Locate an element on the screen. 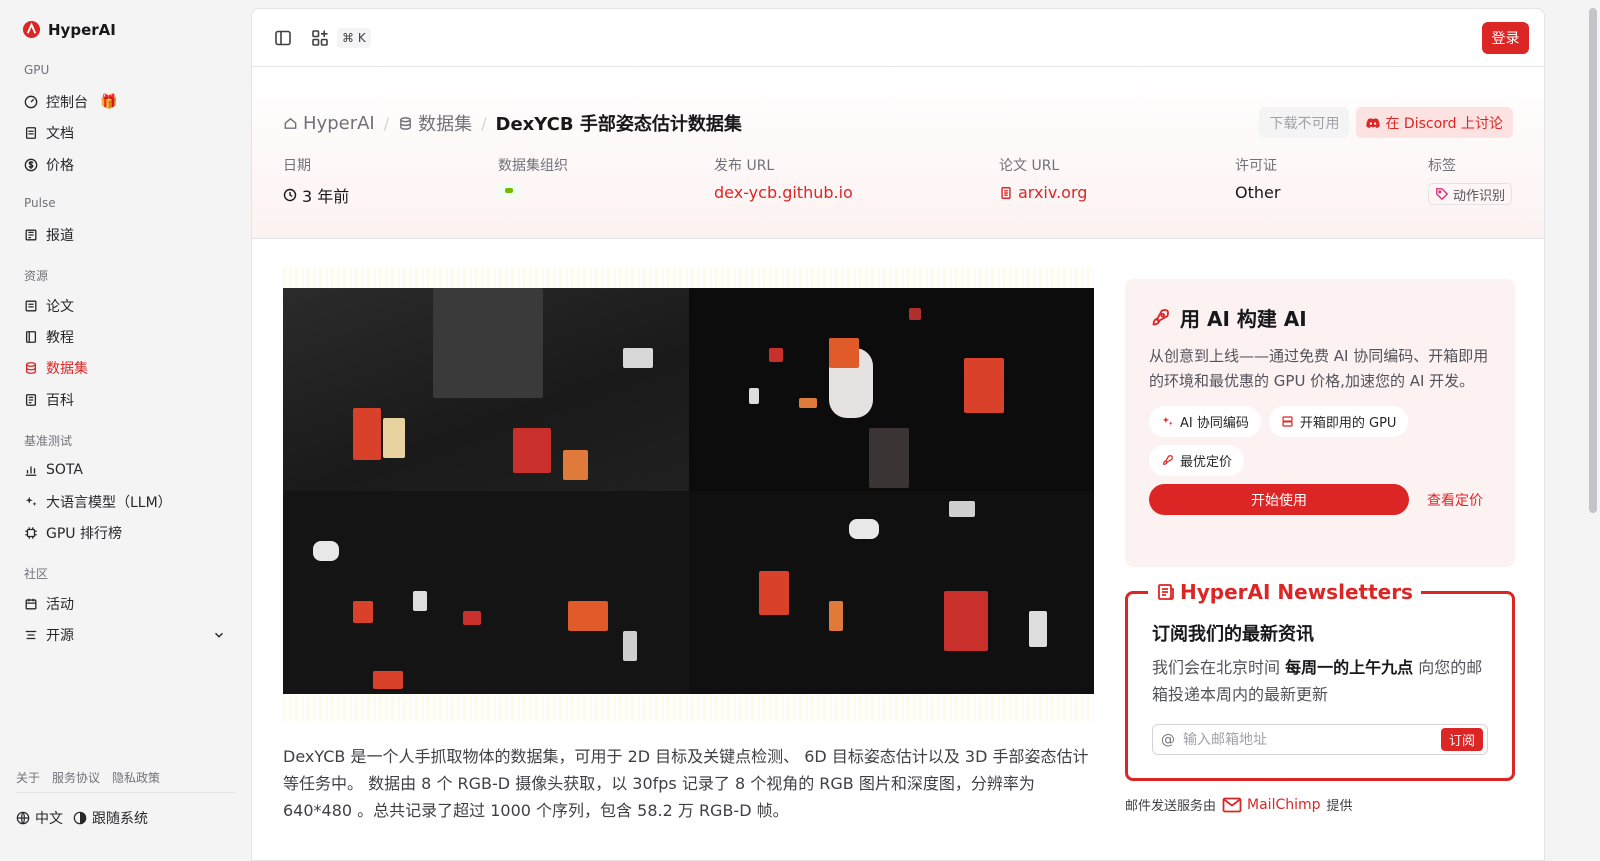 The height and width of the screenshot is (861, 1600). section-label-pulse: Pulse is located at coordinates (40, 203).